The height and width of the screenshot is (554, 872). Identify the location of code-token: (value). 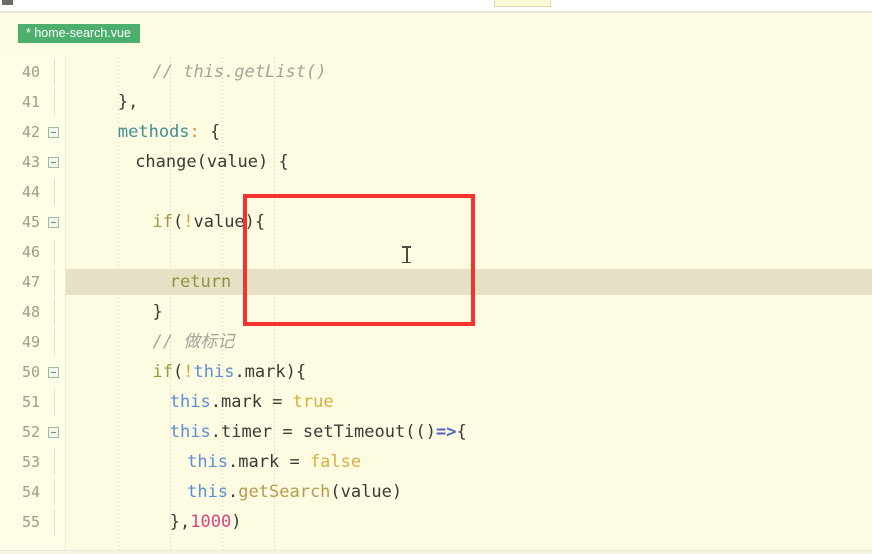
(366, 492).